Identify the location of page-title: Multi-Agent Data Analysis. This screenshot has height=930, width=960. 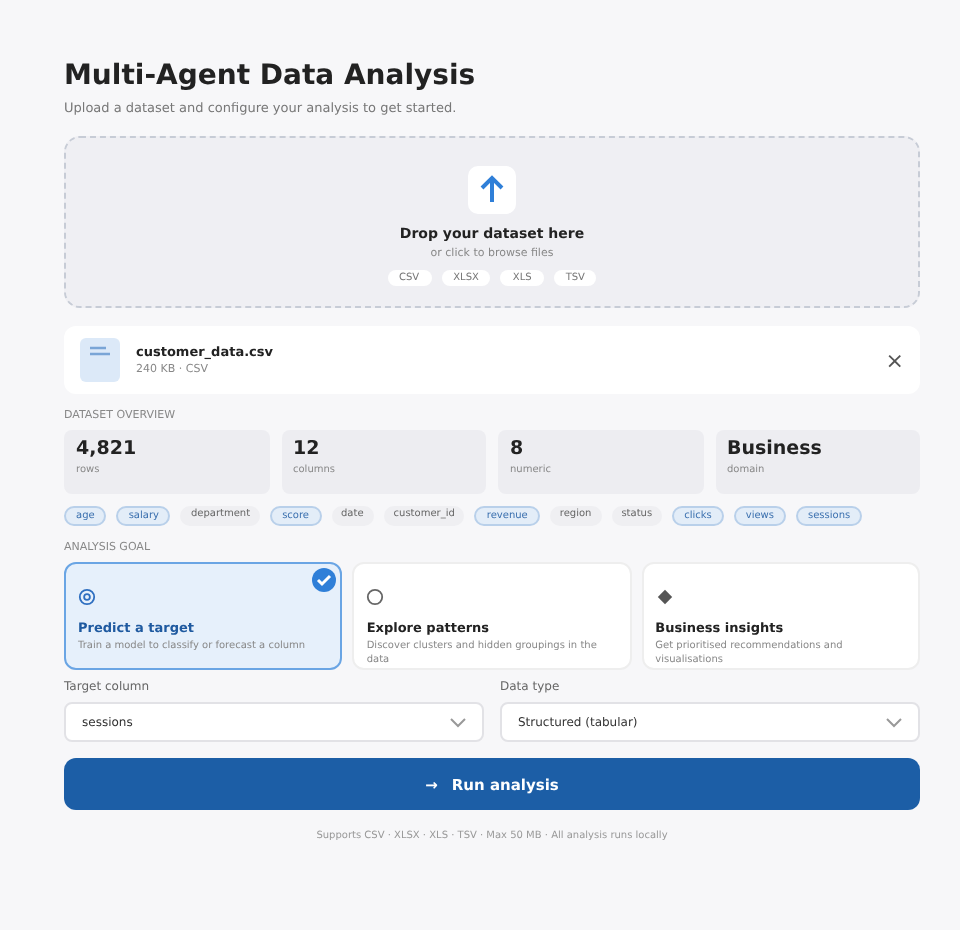
(271, 76).